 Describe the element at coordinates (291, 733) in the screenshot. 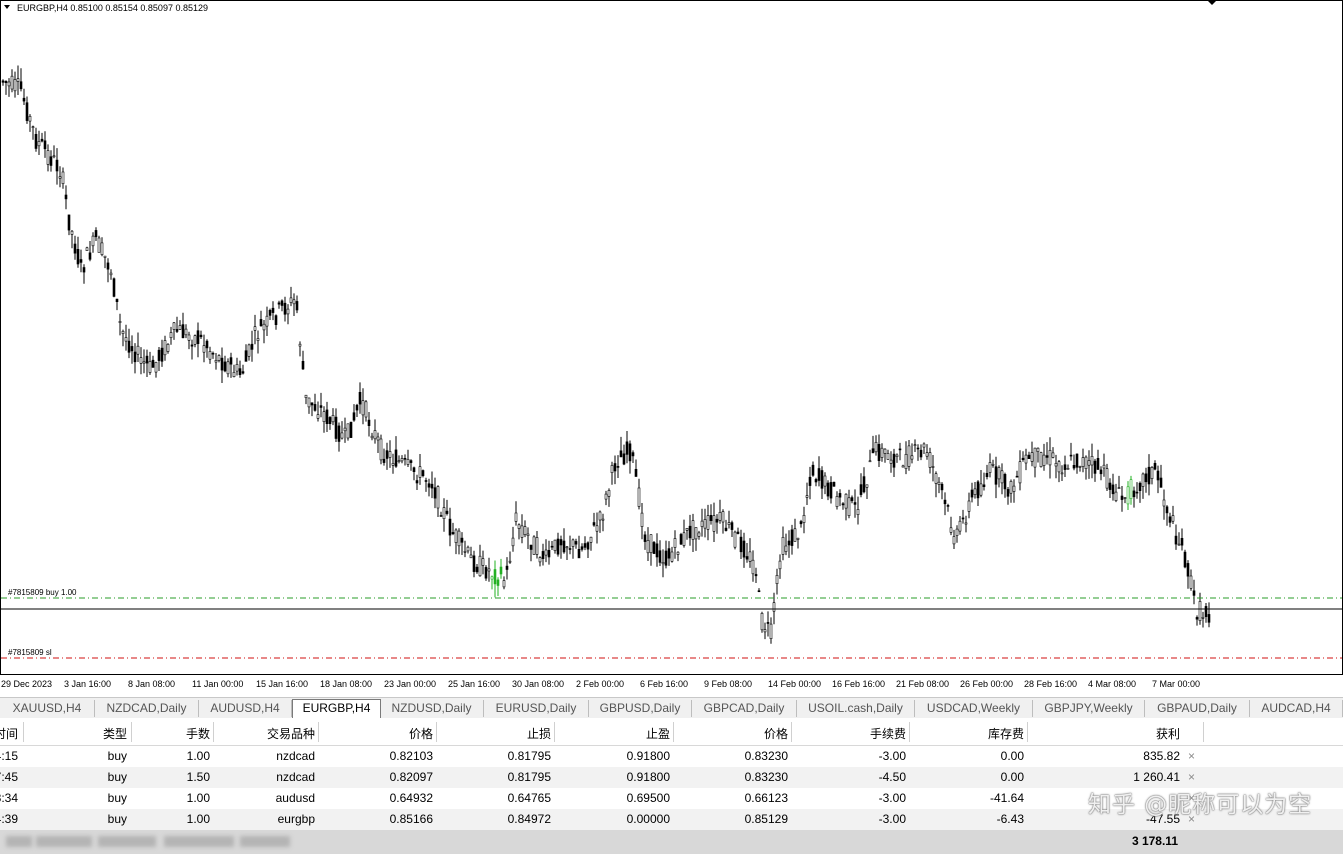

I see `column-header-symbol: 交易品种` at that location.